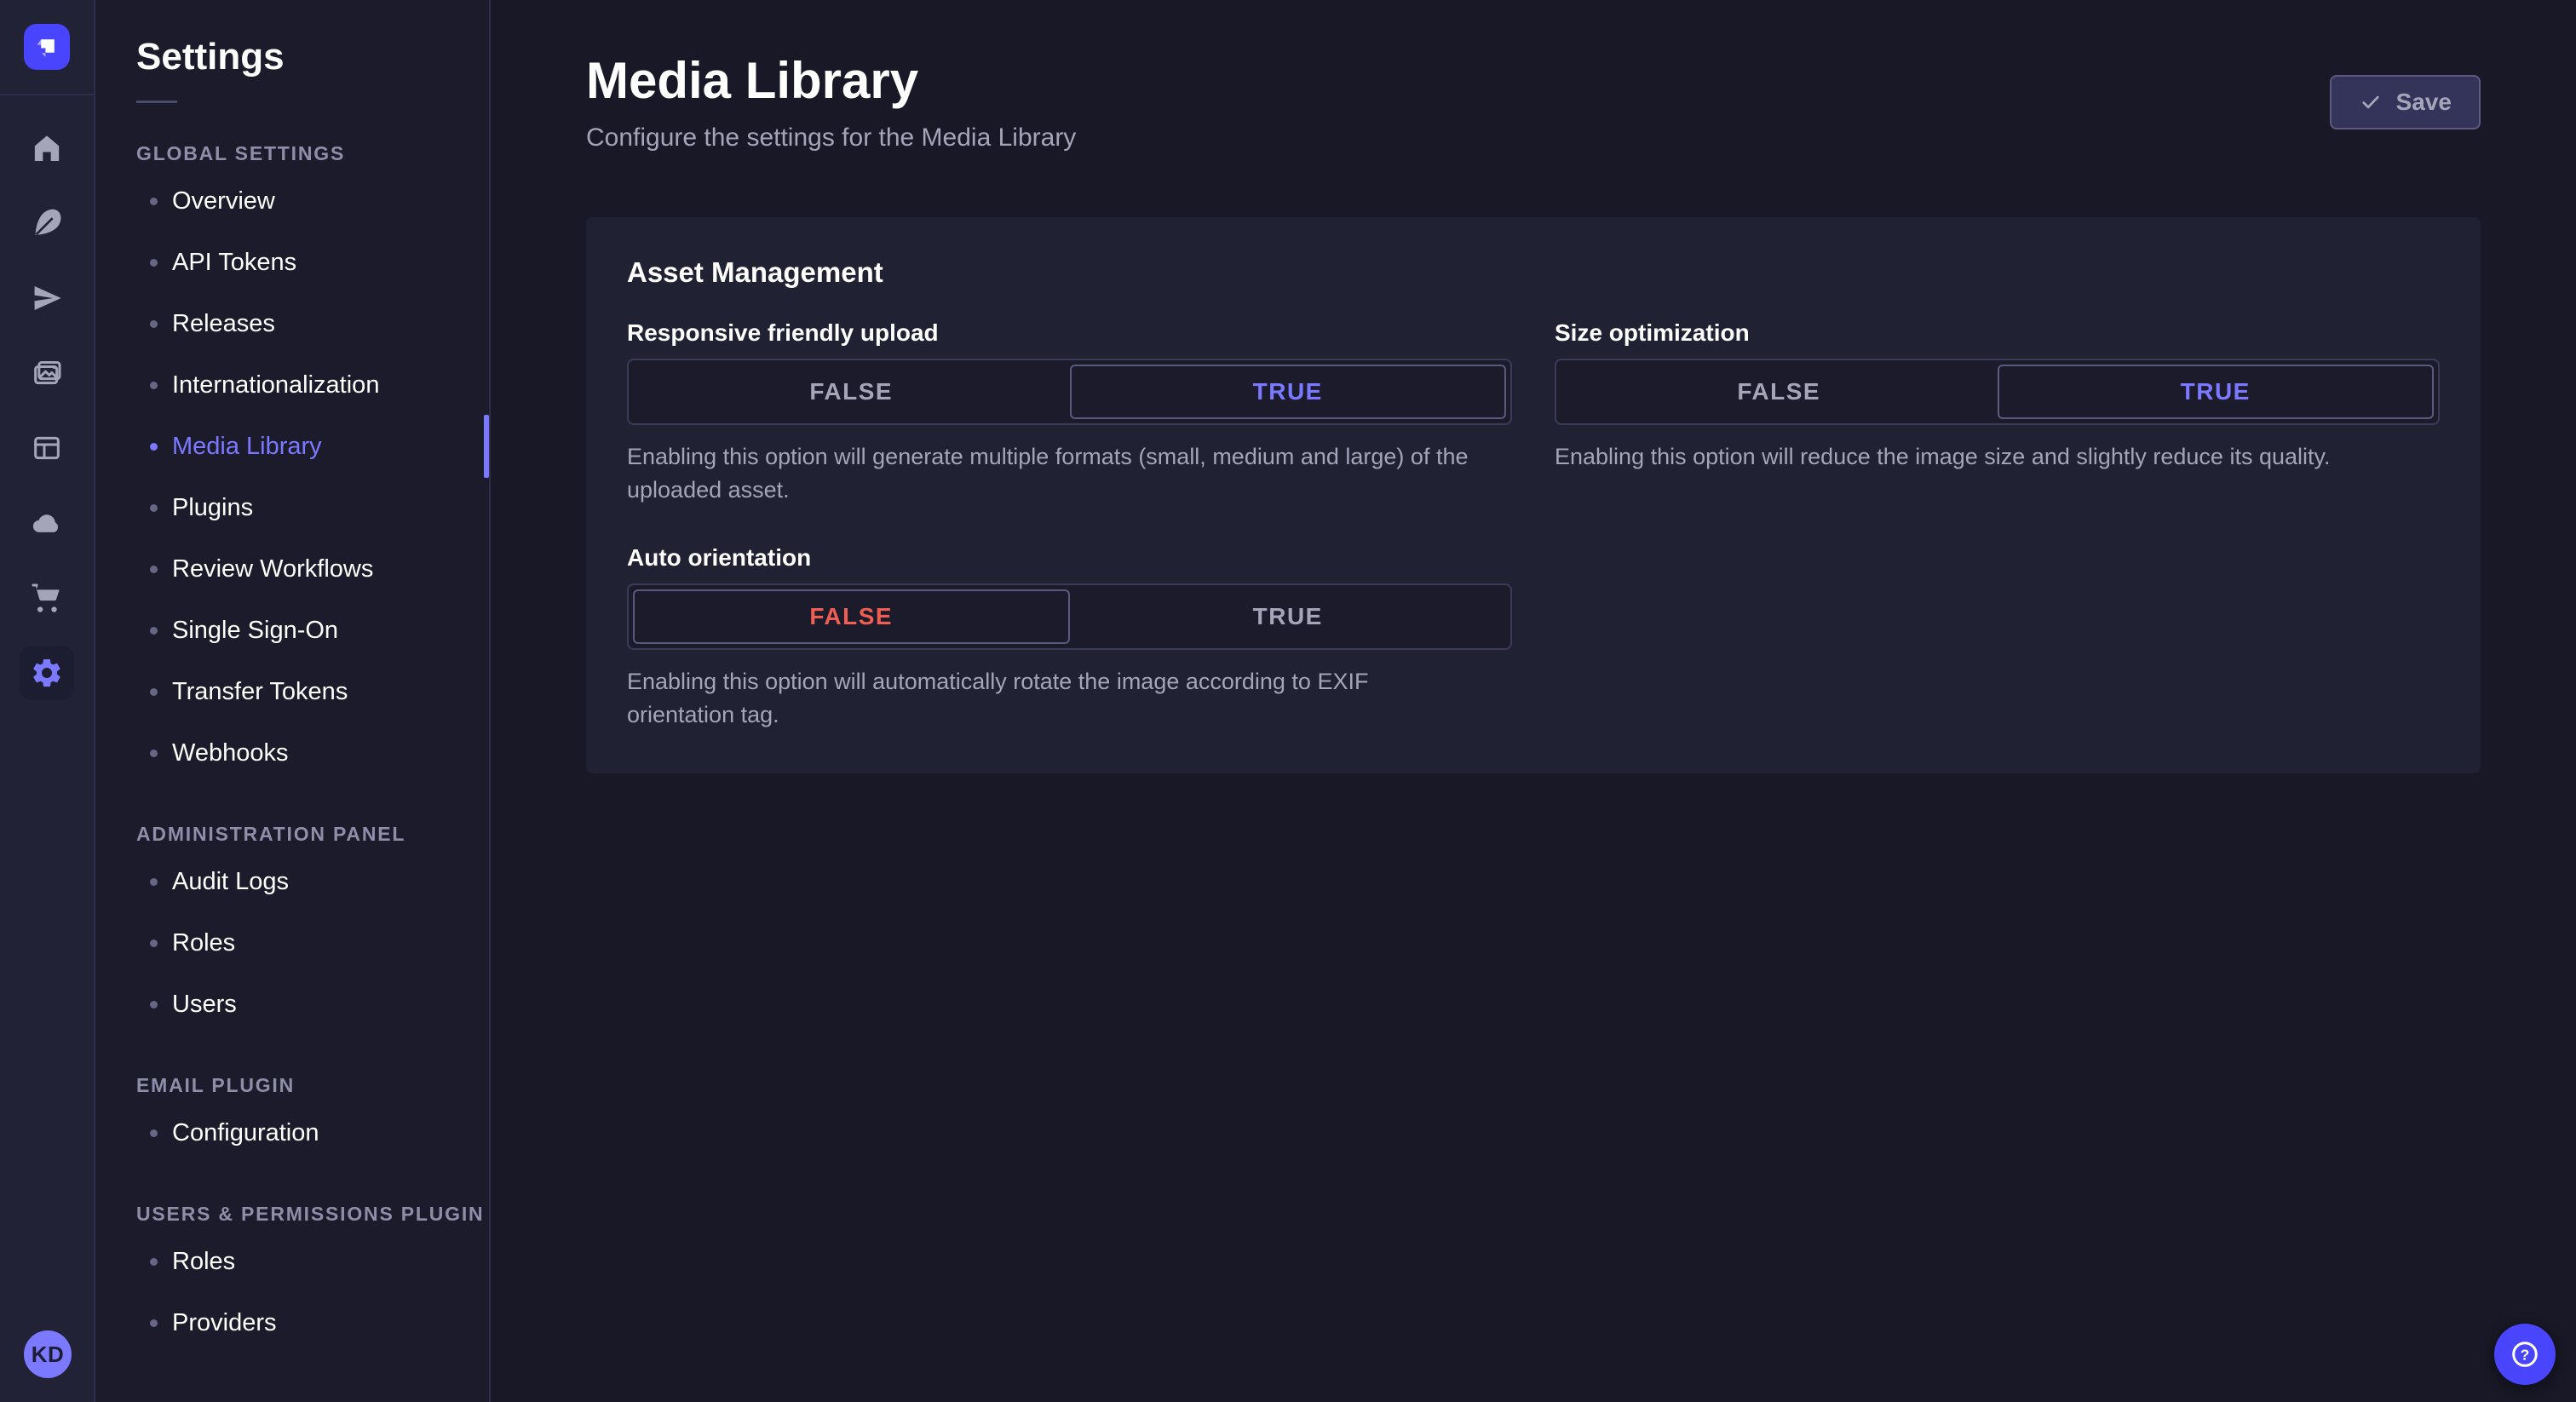  What do you see at coordinates (276, 385) in the screenshot?
I see `subnav-item-label: Internationalization` at bounding box center [276, 385].